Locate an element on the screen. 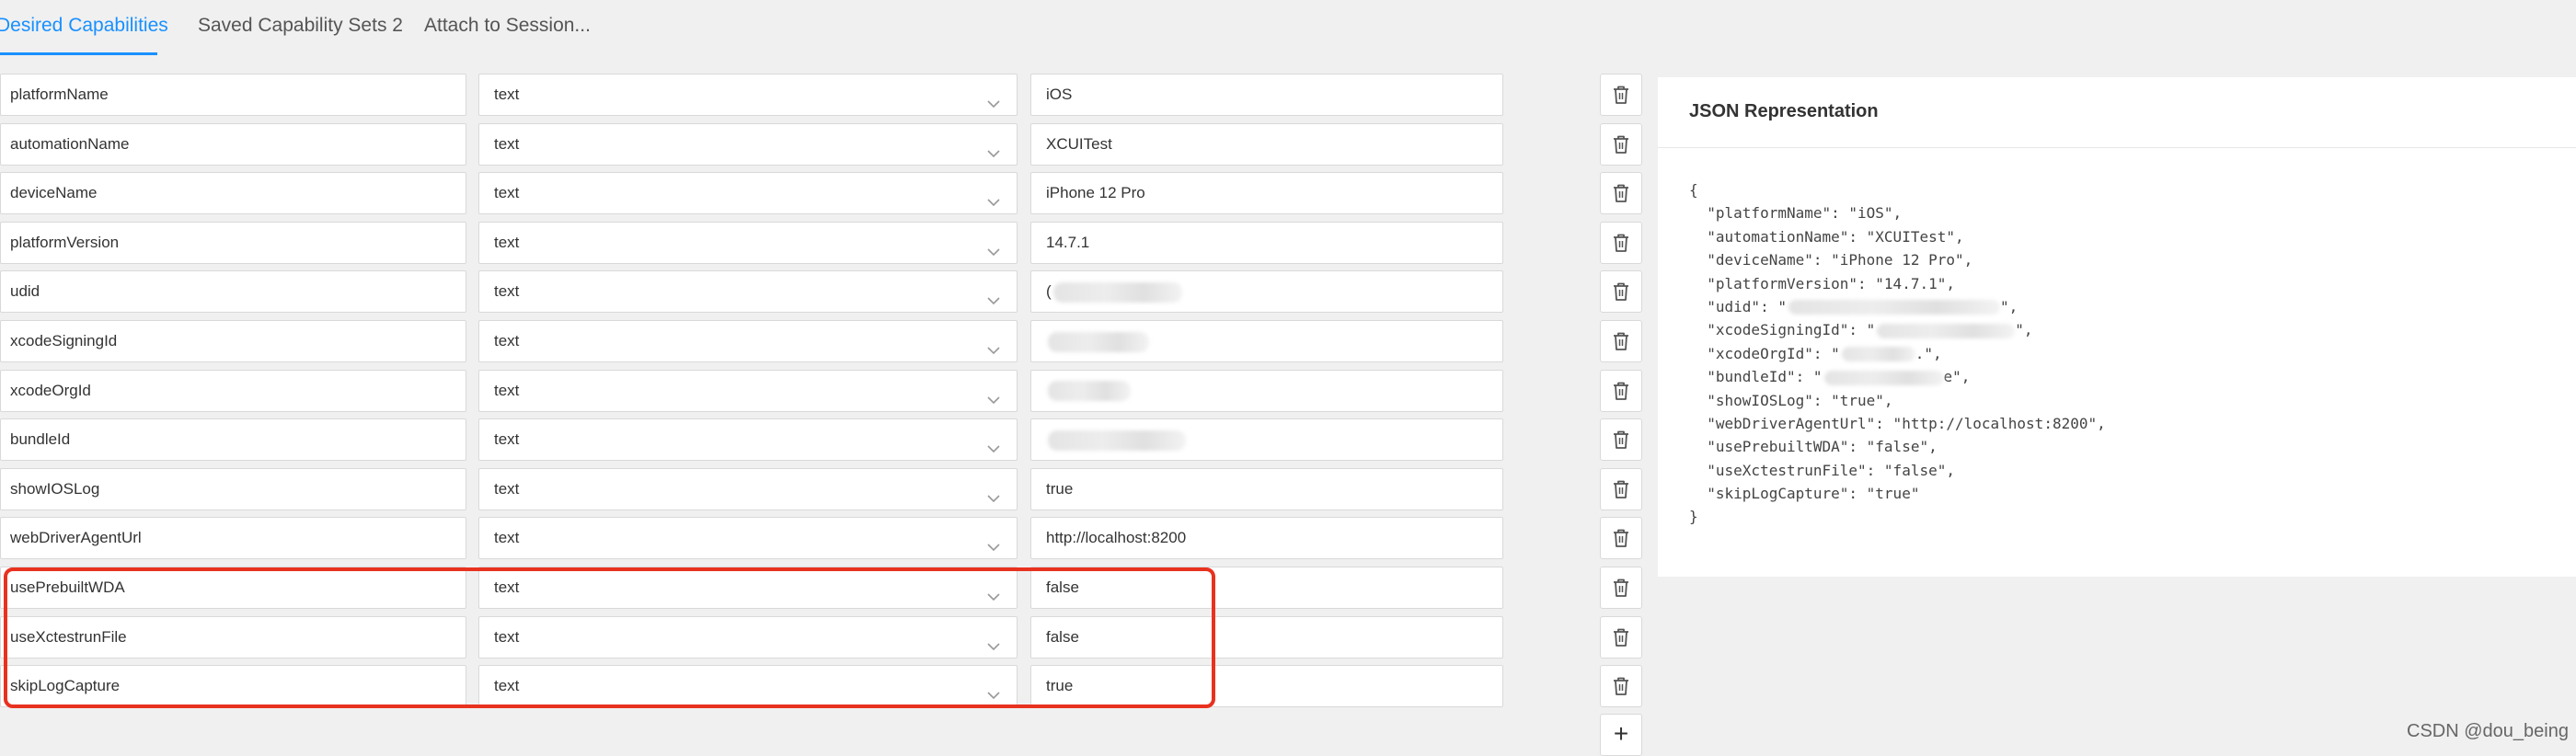 The image size is (2576, 756). capability-name-input: usePrebuiltWDA is located at coordinates (233, 588).